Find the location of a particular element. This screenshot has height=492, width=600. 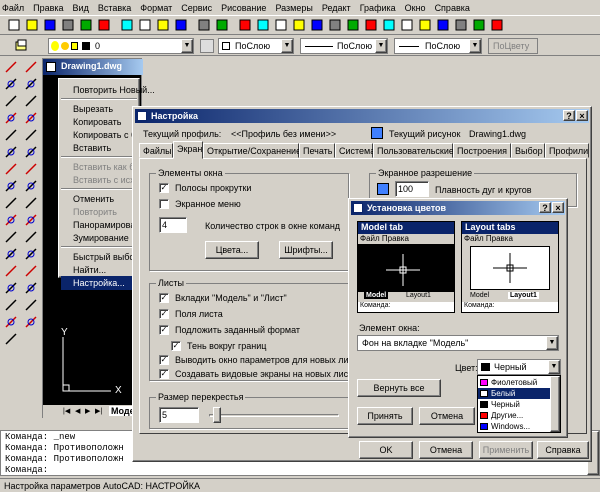

cancel-button: Отмена is located at coordinates (446, 450).